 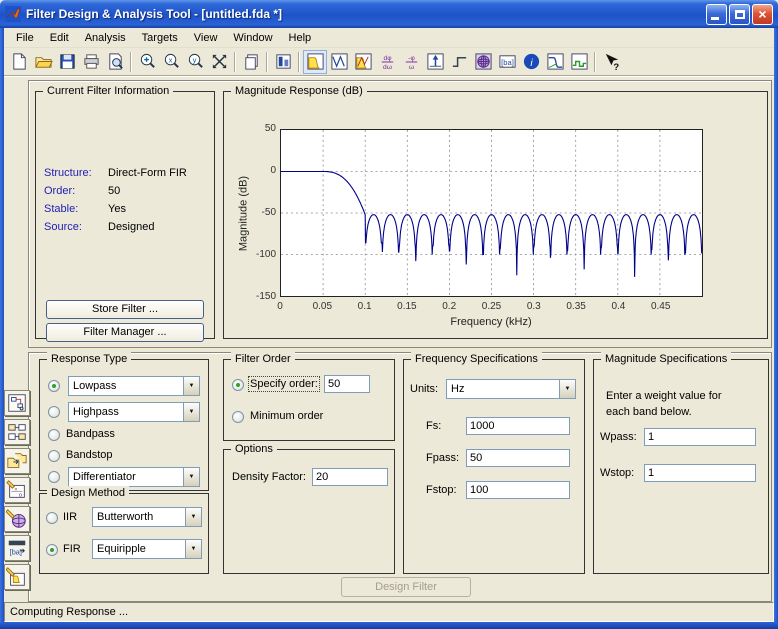 I want to click on iir-method-combobox: Butterworth ▼, so click(x=147, y=517).